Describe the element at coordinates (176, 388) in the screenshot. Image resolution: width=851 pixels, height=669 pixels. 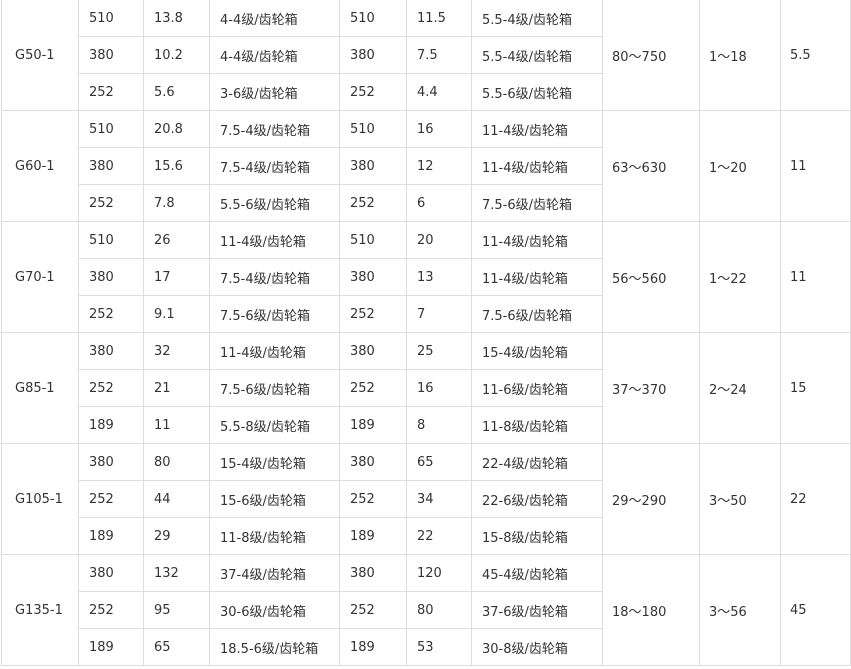
I see `power-cell-a: 21` at that location.